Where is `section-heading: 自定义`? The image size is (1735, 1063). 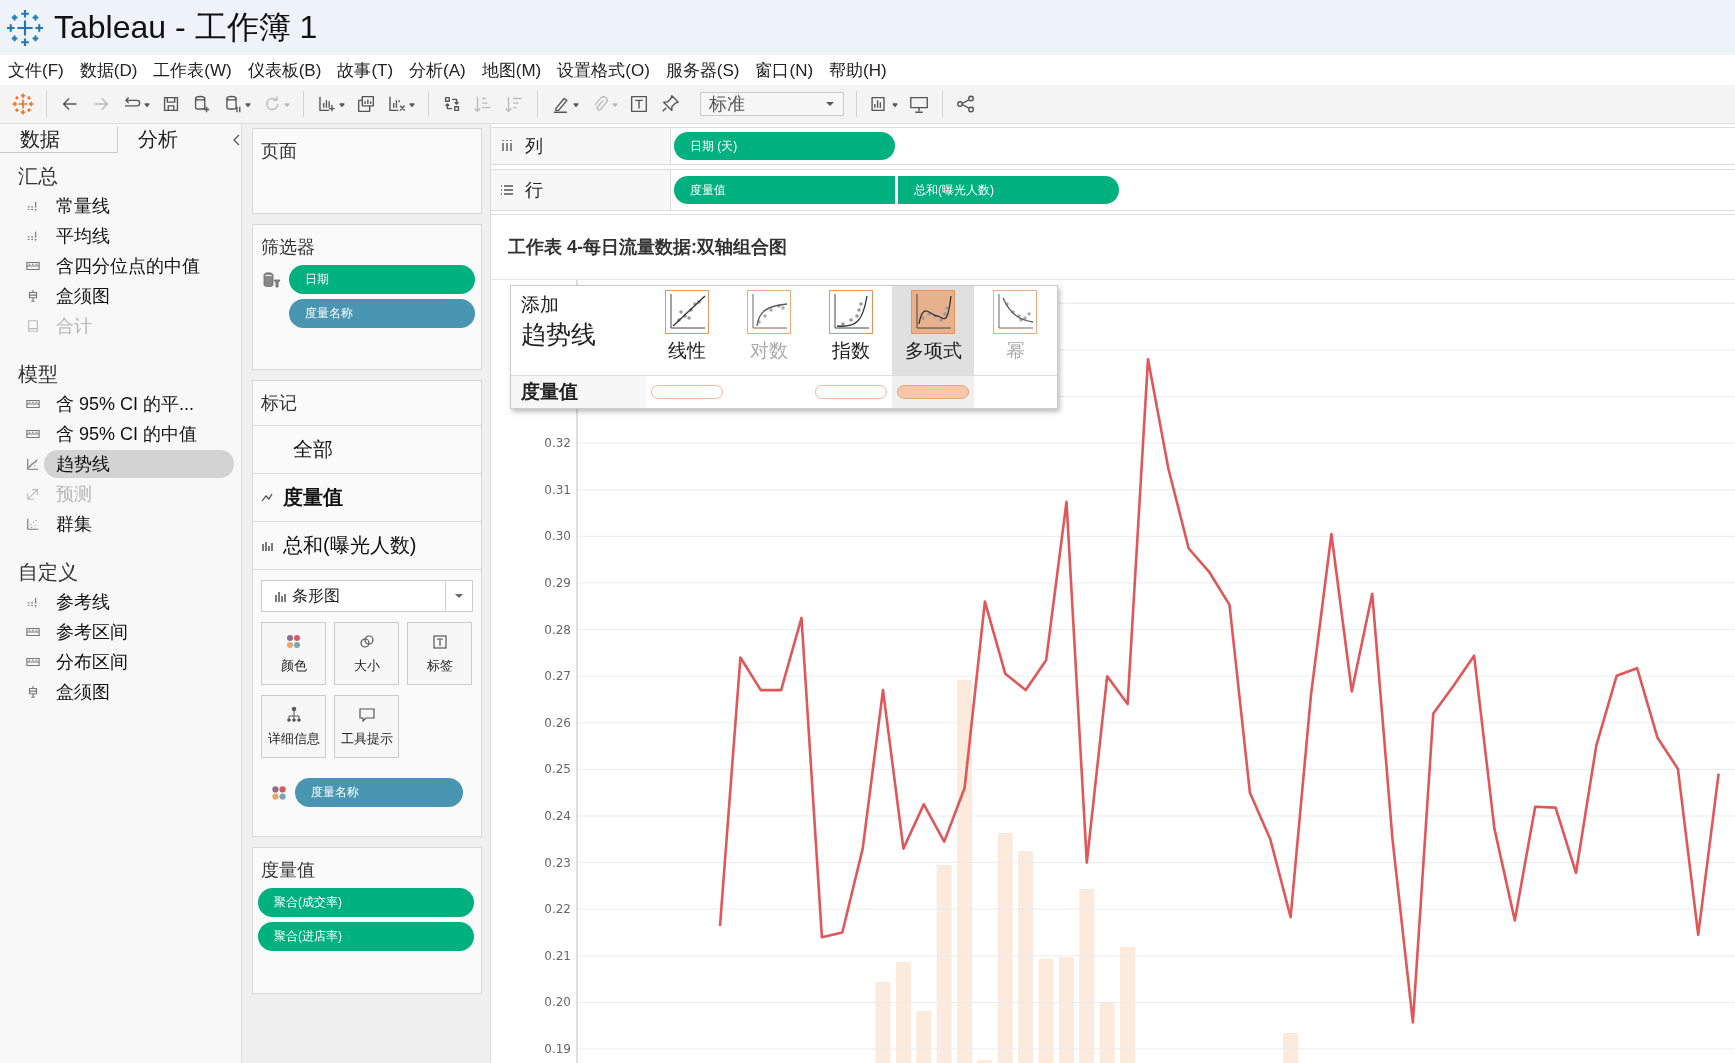
section-heading: 自定义 is located at coordinates (48, 572).